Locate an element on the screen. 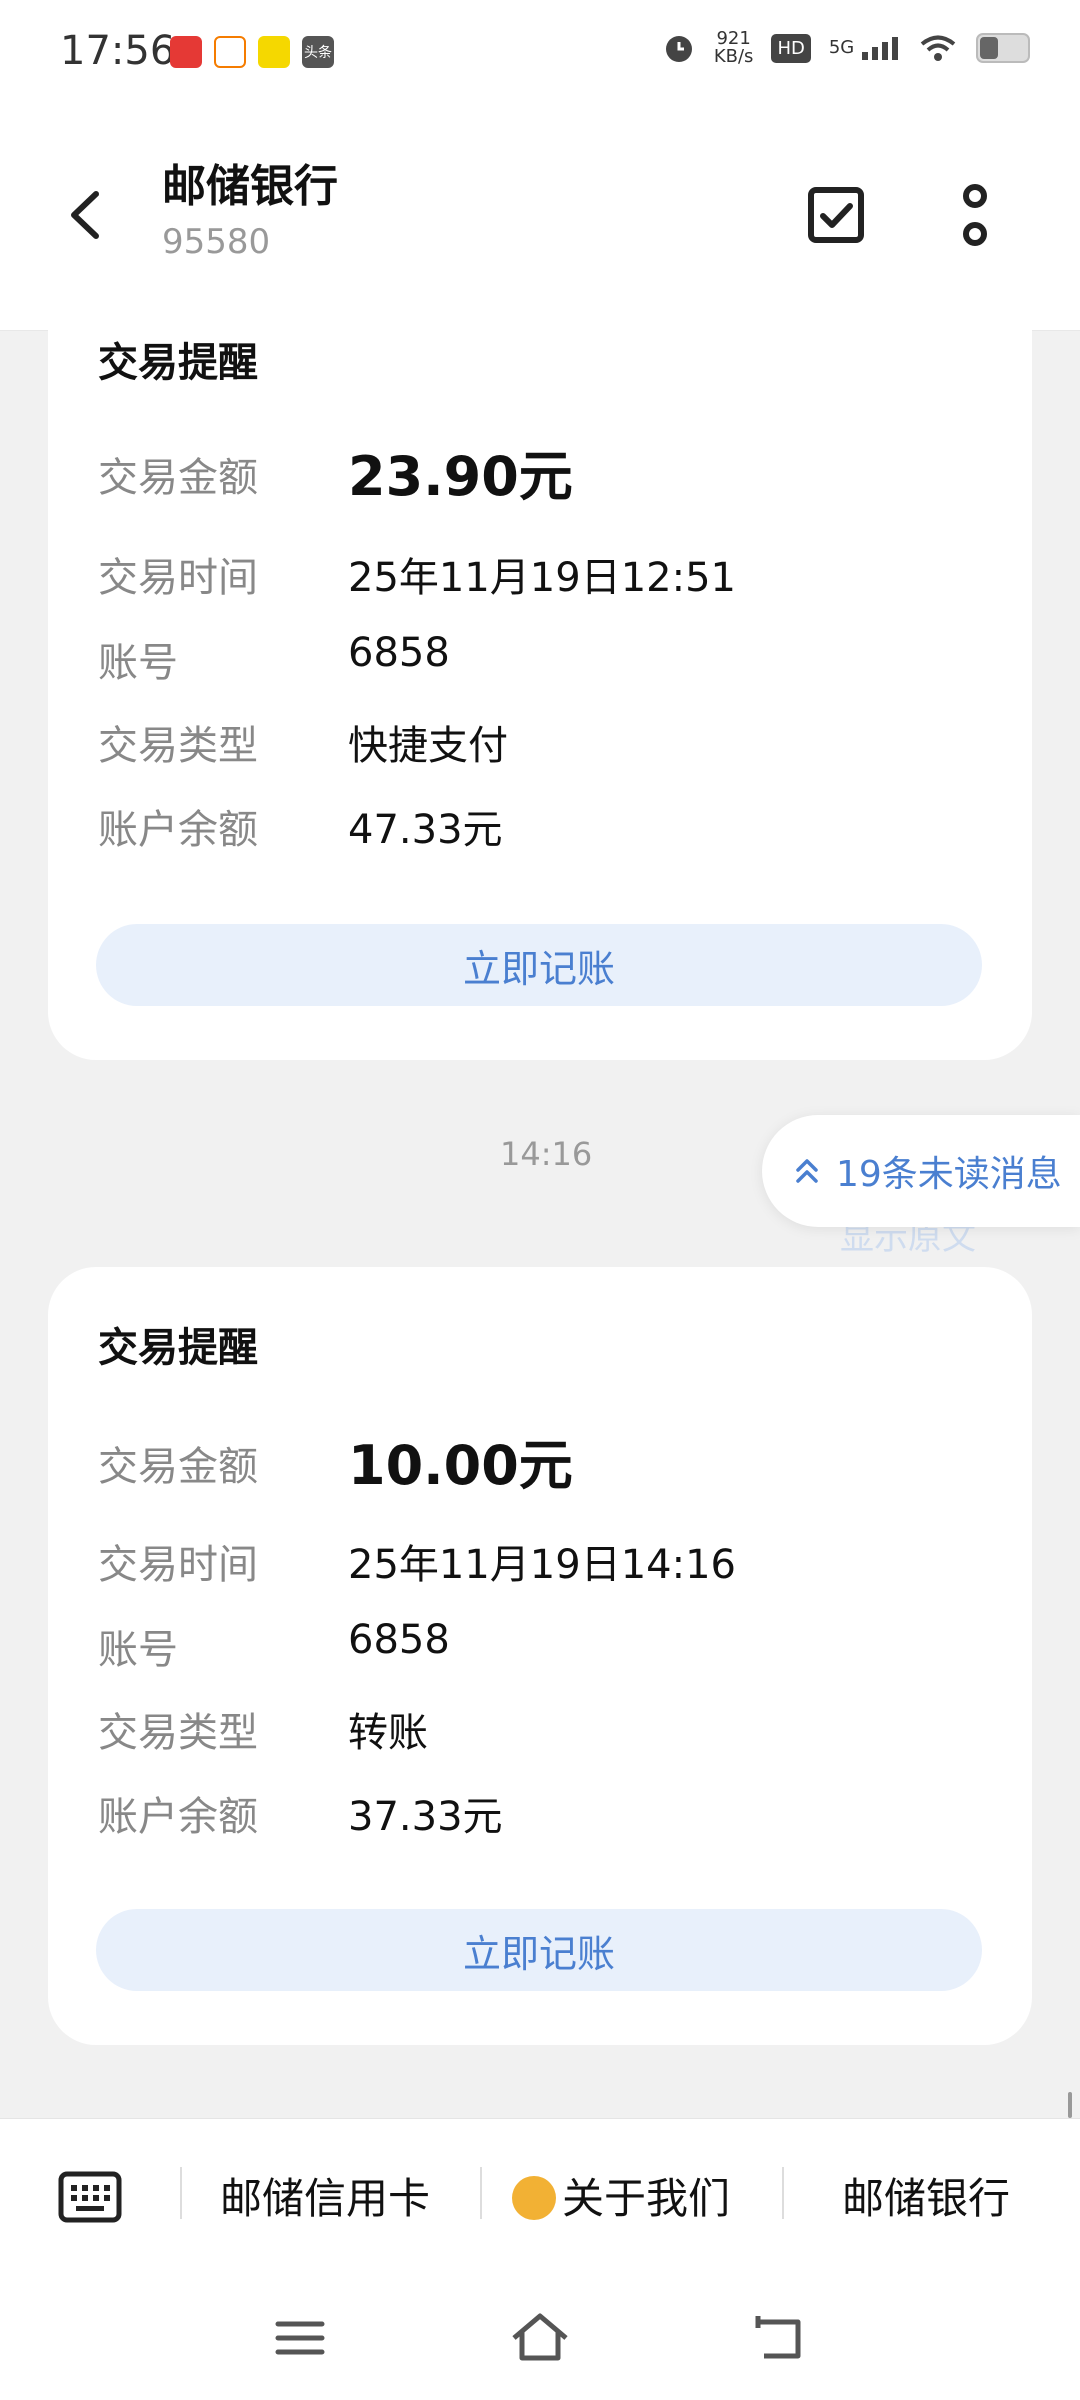 The height and width of the screenshot is (2400, 1080). back-arrow-icon is located at coordinates (85, 215).